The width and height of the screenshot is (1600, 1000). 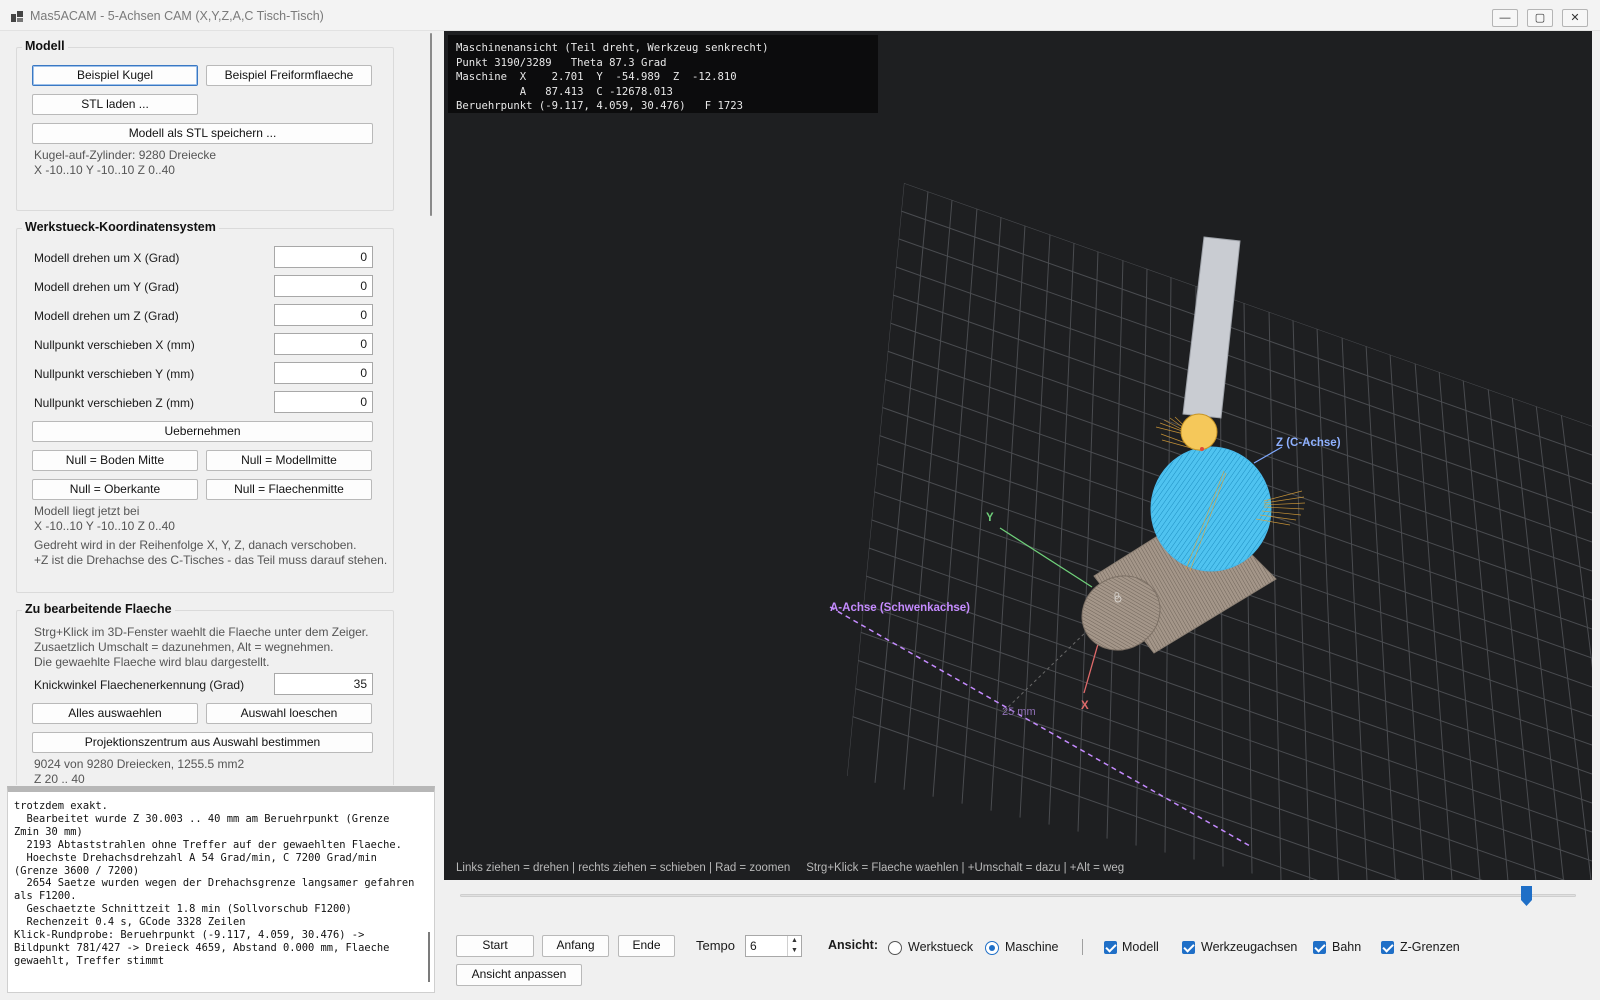 I want to click on timeline-thumb, so click(x=1526, y=896).